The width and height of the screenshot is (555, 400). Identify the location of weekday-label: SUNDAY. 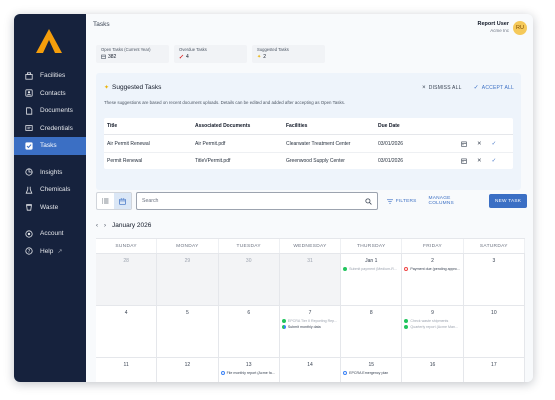
(127, 246).